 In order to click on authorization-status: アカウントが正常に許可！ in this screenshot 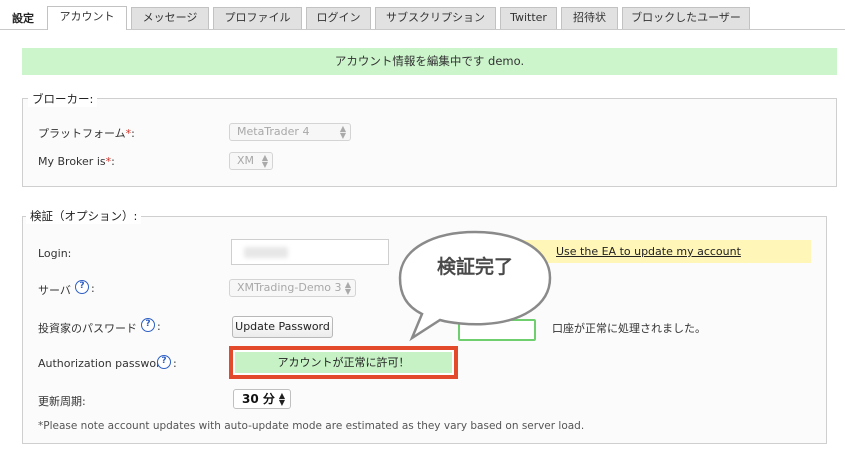, I will do `click(343, 362)`.